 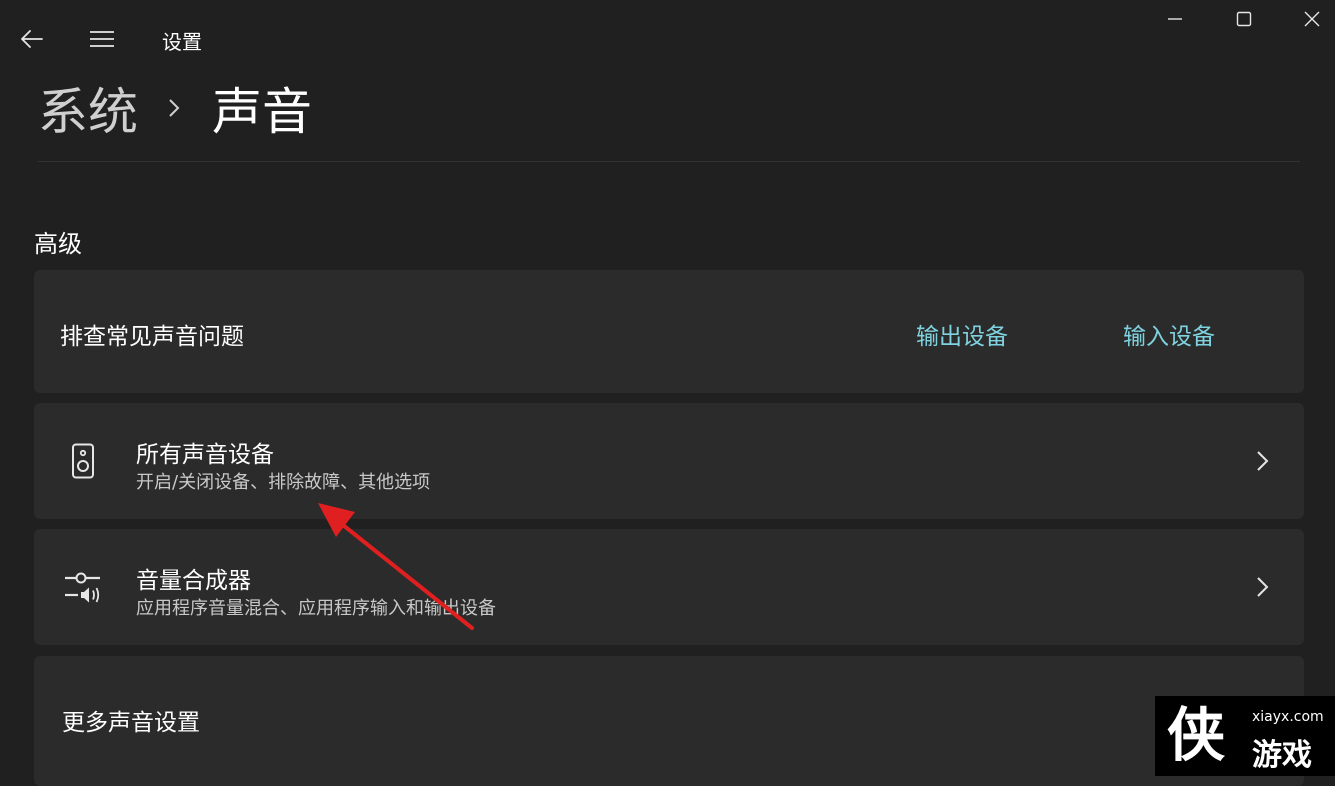 I want to click on page-title: 声音, so click(x=262, y=112).